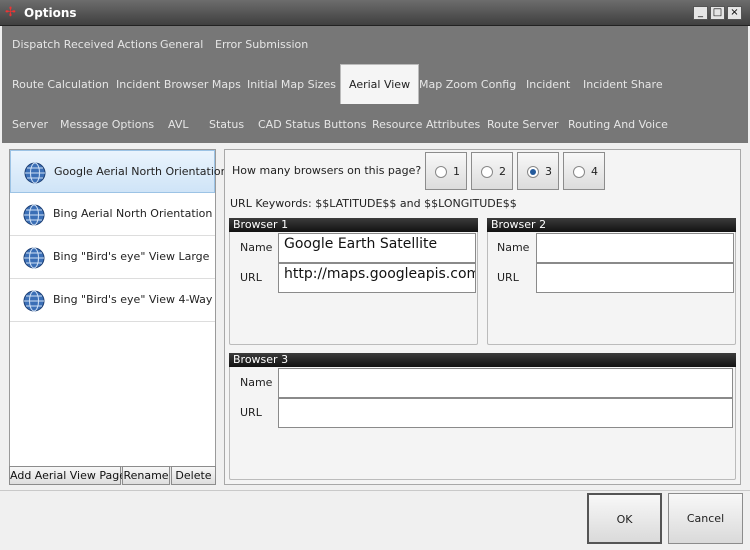 The image size is (750, 550). What do you see at coordinates (377, 278) in the screenshot?
I see `browser-1-url-field: http://maps.googleapis.com` at bounding box center [377, 278].